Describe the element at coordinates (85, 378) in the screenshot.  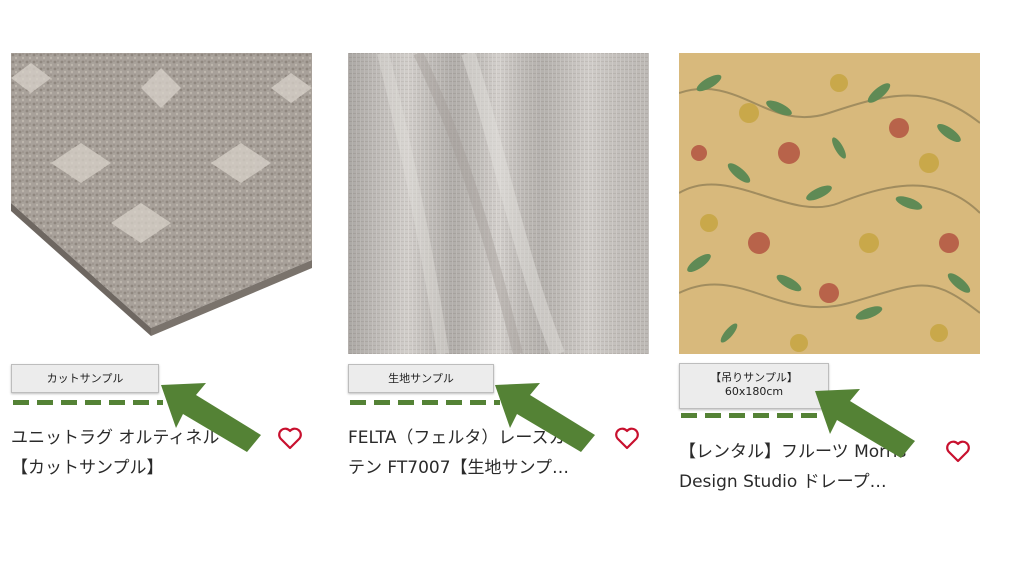
I see `sample-type-tag: カットサンプル` at that location.